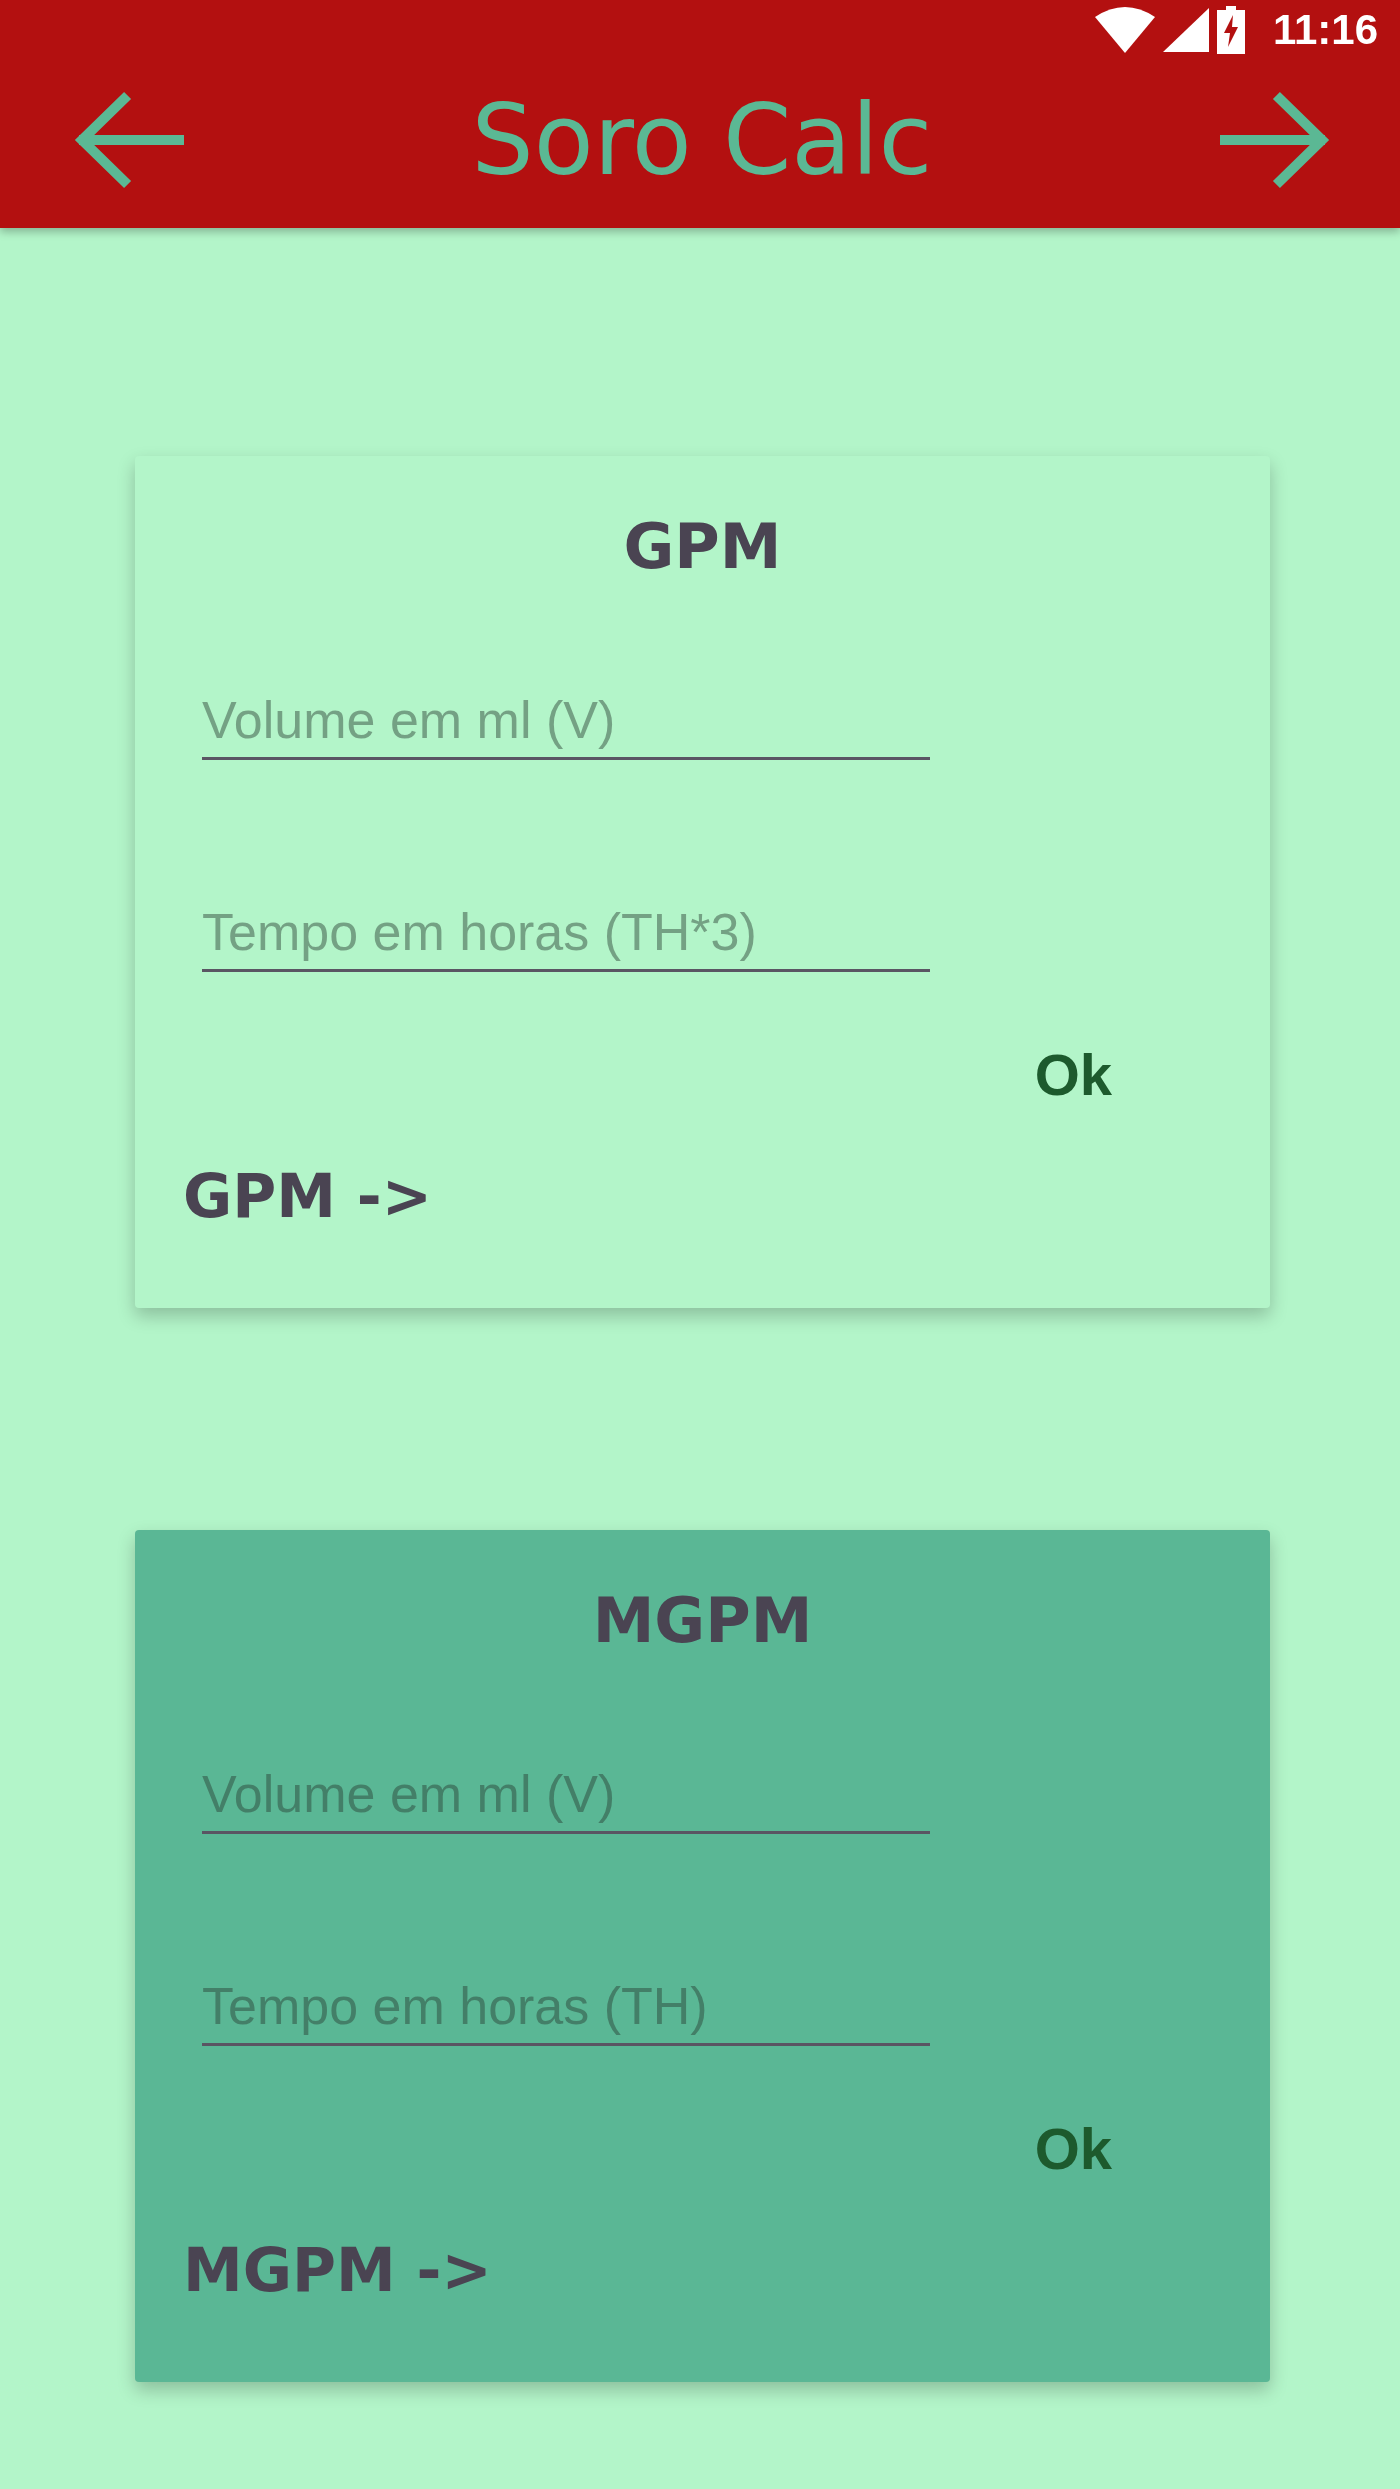  What do you see at coordinates (1185, 30) in the screenshot?
I see `signal-icon` at bounding box center [1185, 30].